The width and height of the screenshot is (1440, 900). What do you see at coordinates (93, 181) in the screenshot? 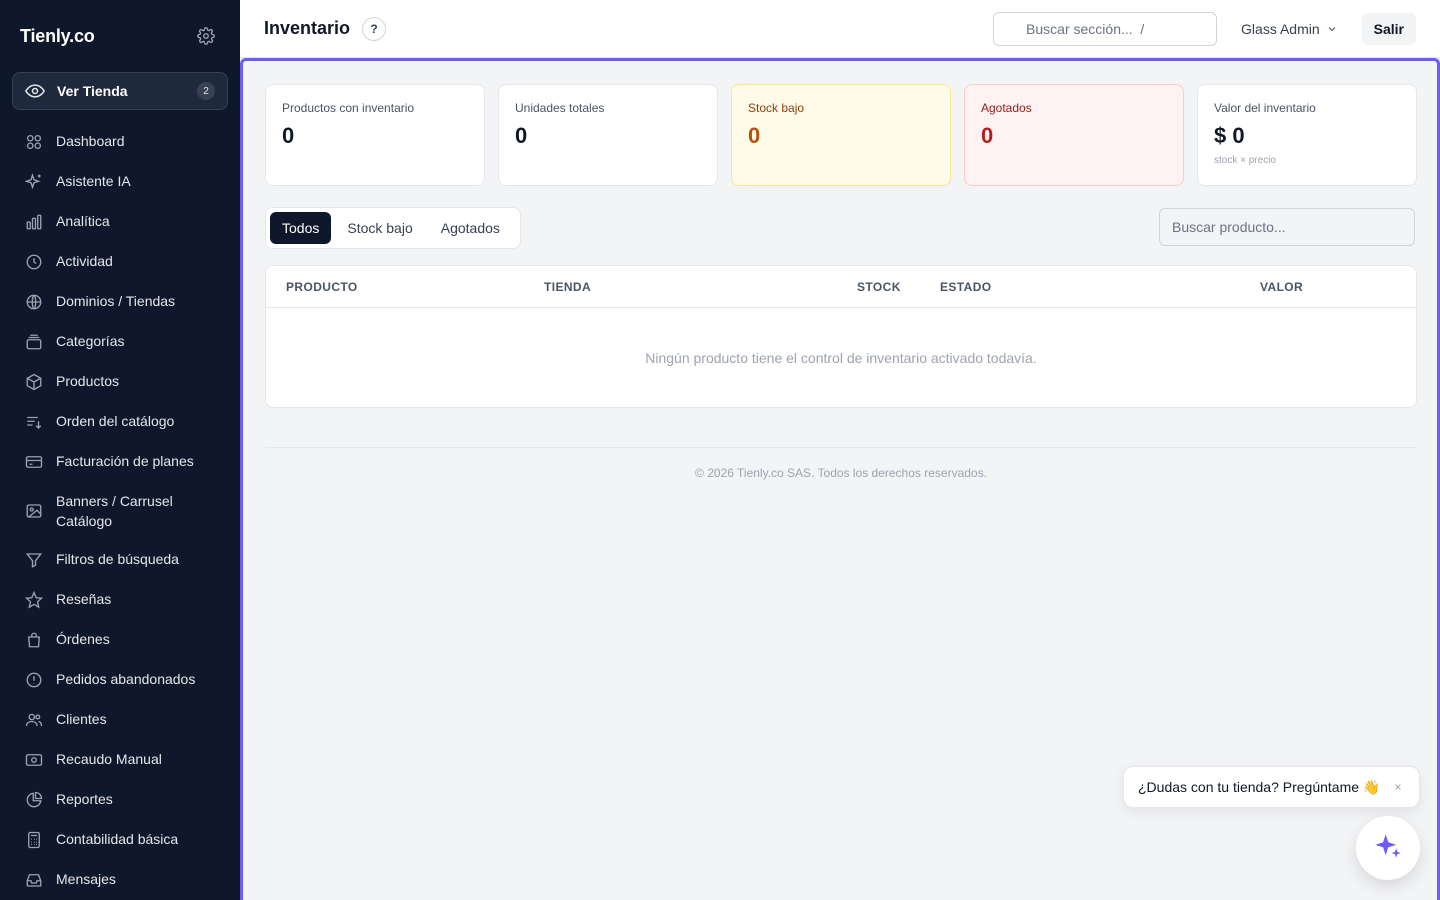
I see `sidebar-item-label: Asistente IA` at bounding box center [93, 181].